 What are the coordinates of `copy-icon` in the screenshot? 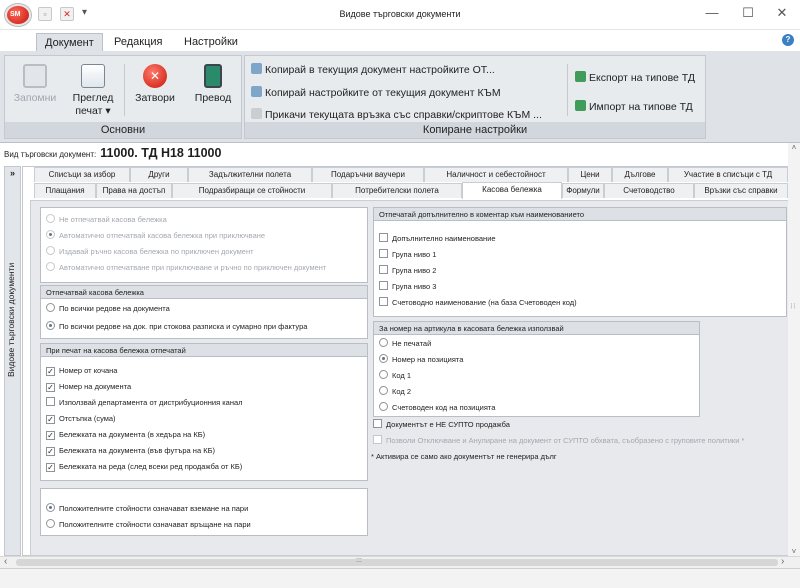 It's located at (256, 91).